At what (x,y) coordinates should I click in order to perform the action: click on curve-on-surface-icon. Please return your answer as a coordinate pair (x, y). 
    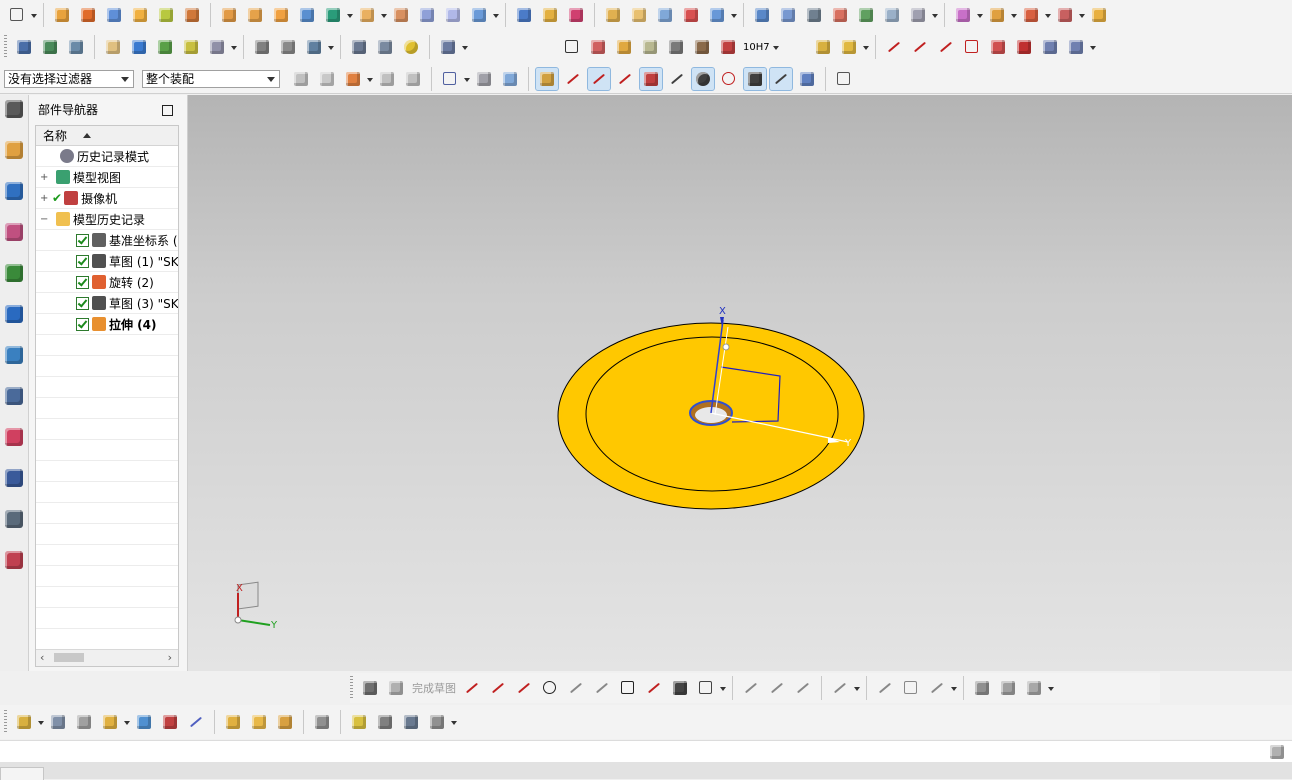
    Looking at the image, I should click on (262, 47).